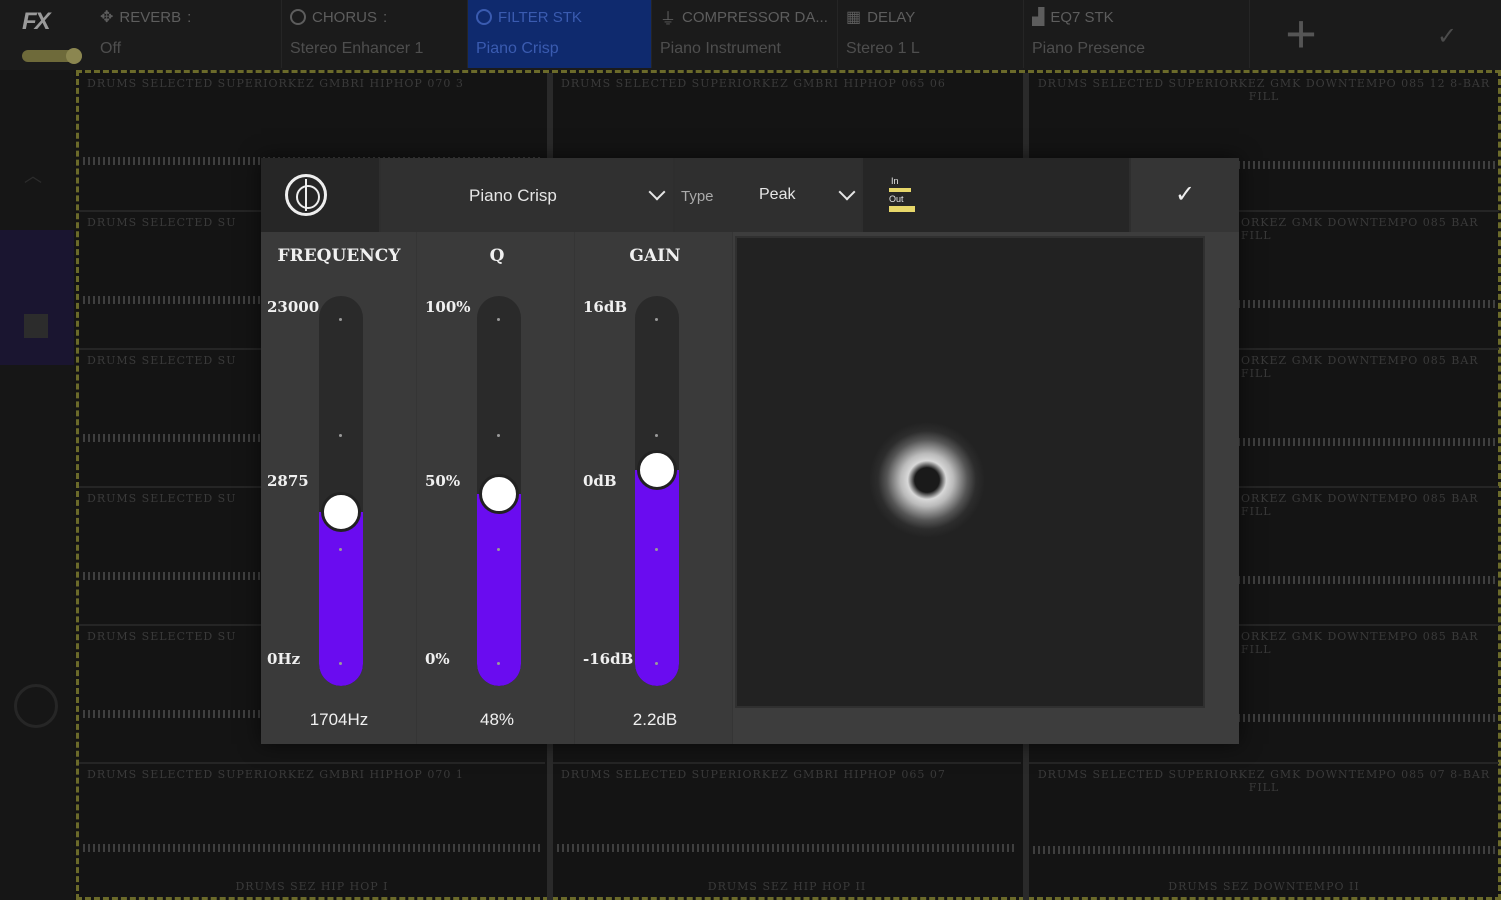 This screenshot has height=900, width=1501. I want to click on gain-column: GAIN 16dB 0dB -16dB 2.2dB, so click(655, 488).